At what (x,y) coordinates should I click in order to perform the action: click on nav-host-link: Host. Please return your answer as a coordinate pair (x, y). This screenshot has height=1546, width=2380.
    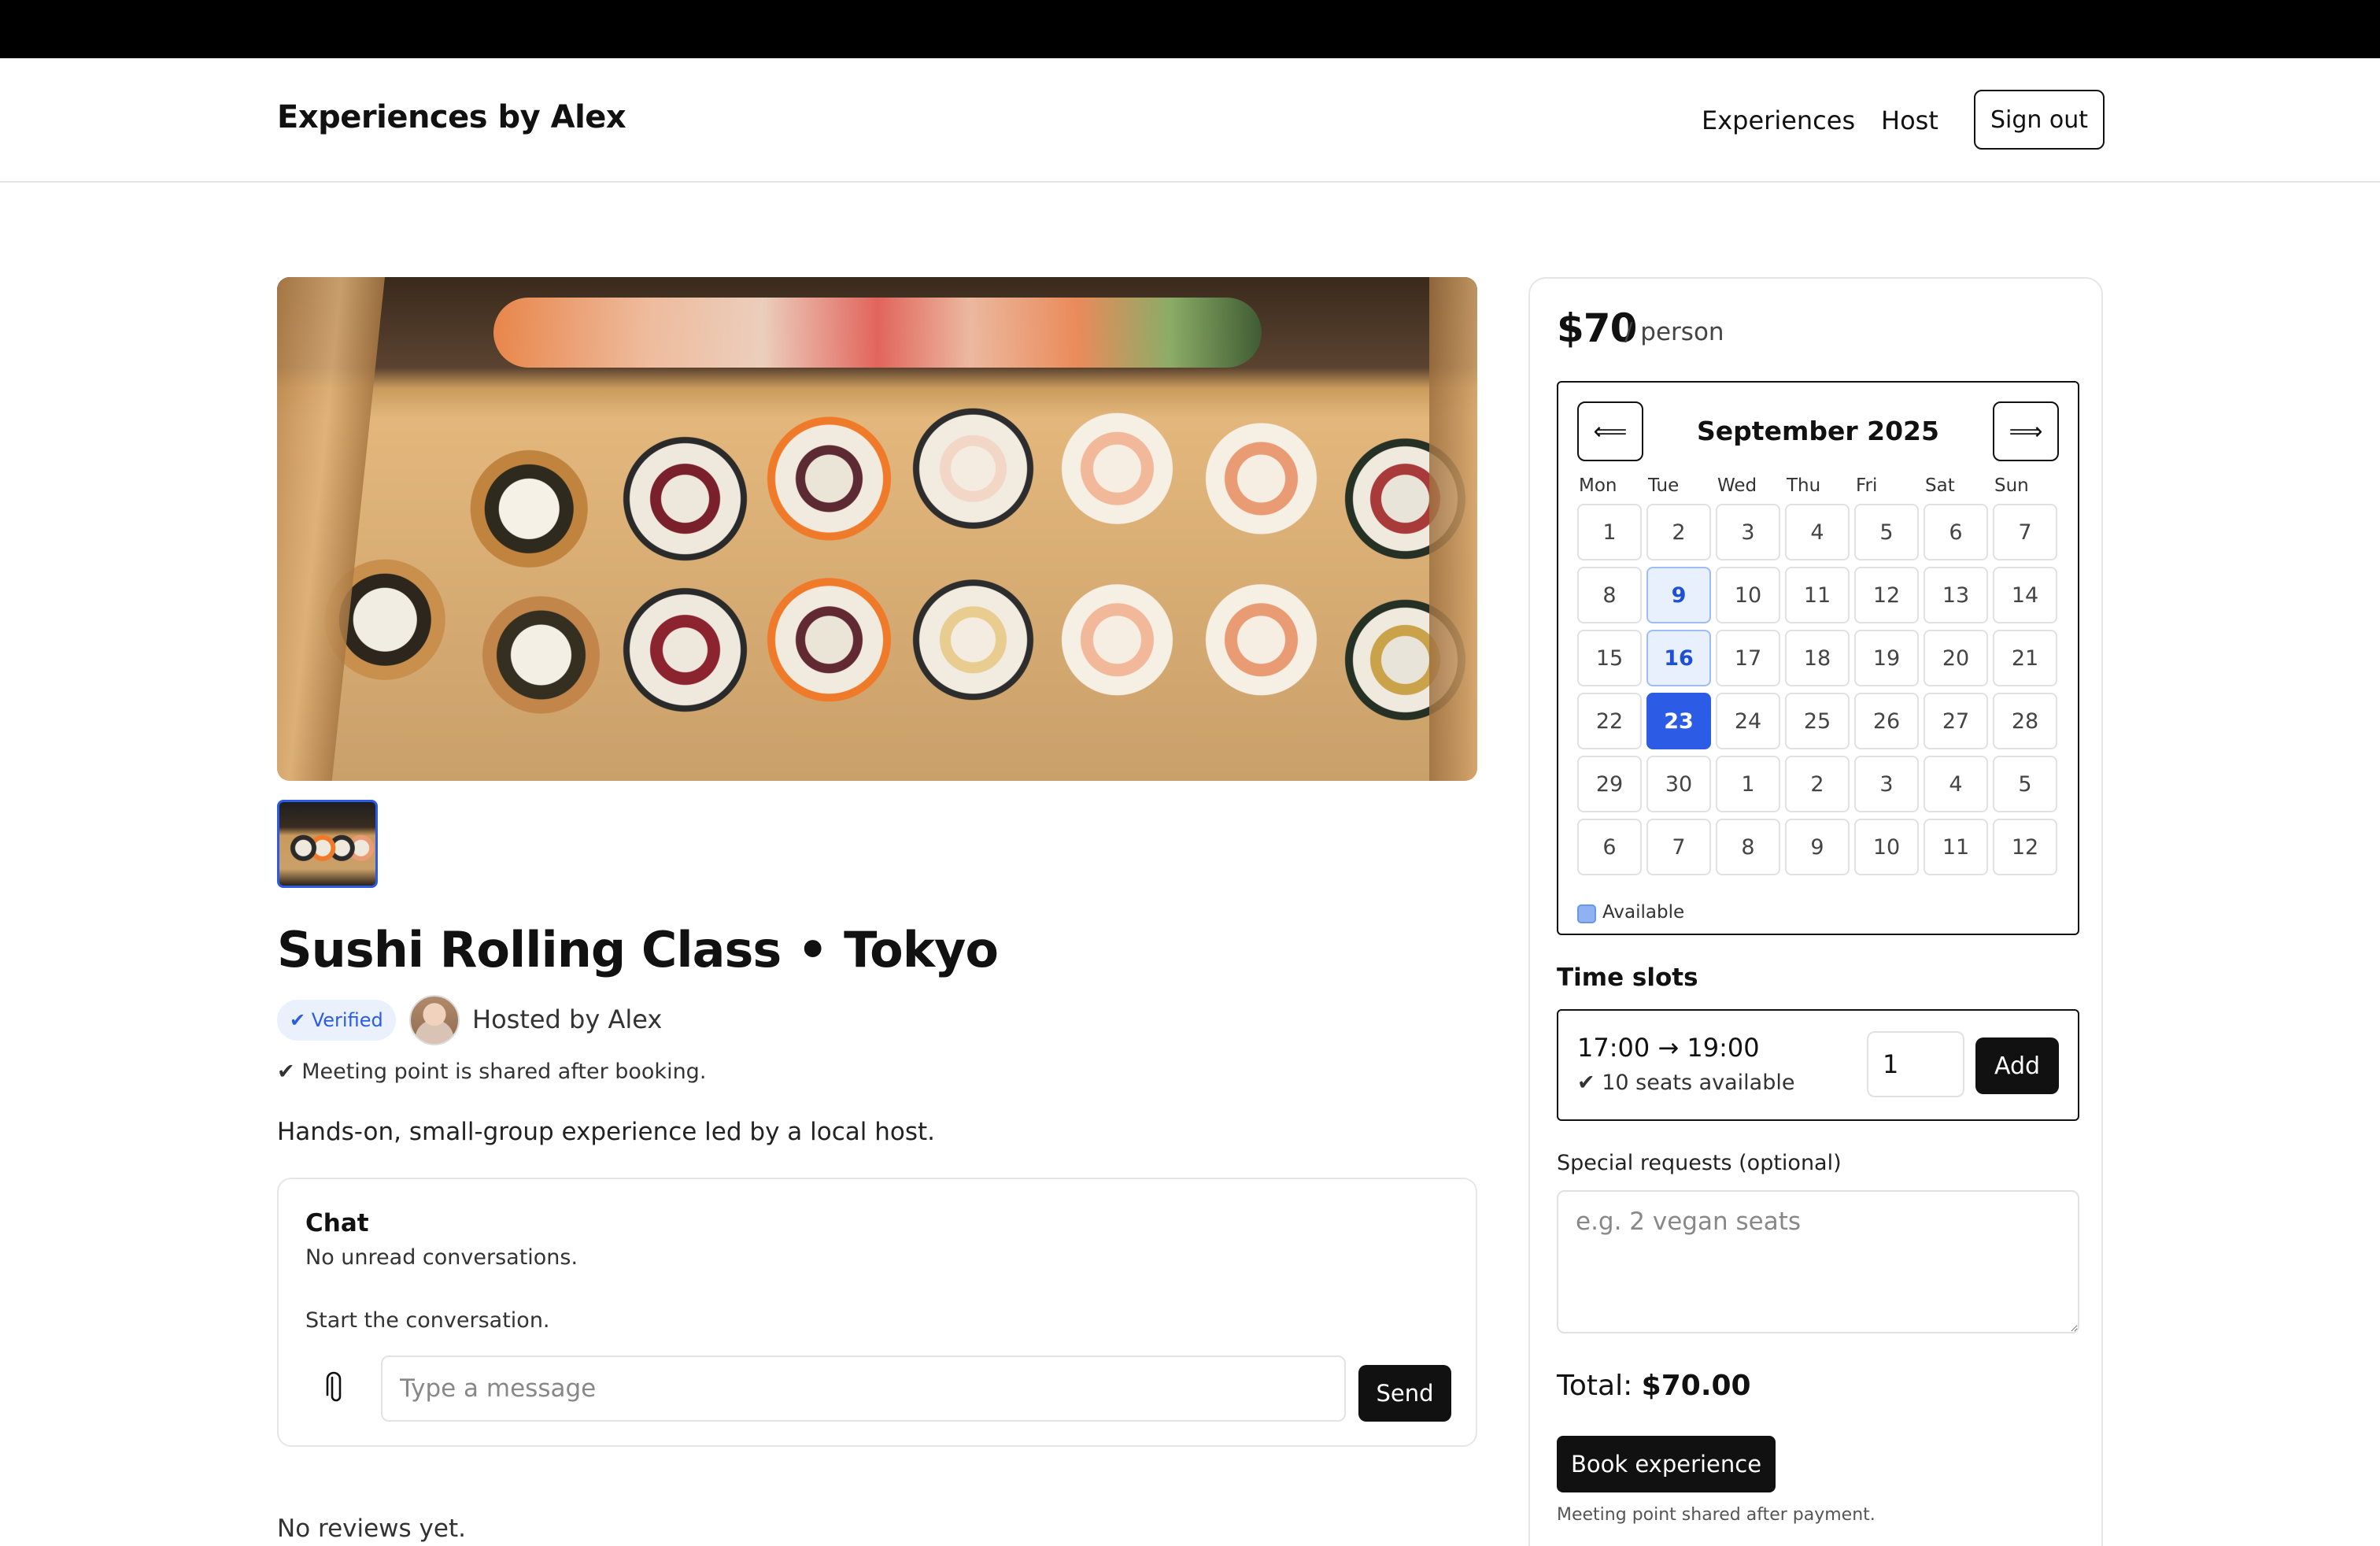
    Looking at the image, I should click on (1909, 120).